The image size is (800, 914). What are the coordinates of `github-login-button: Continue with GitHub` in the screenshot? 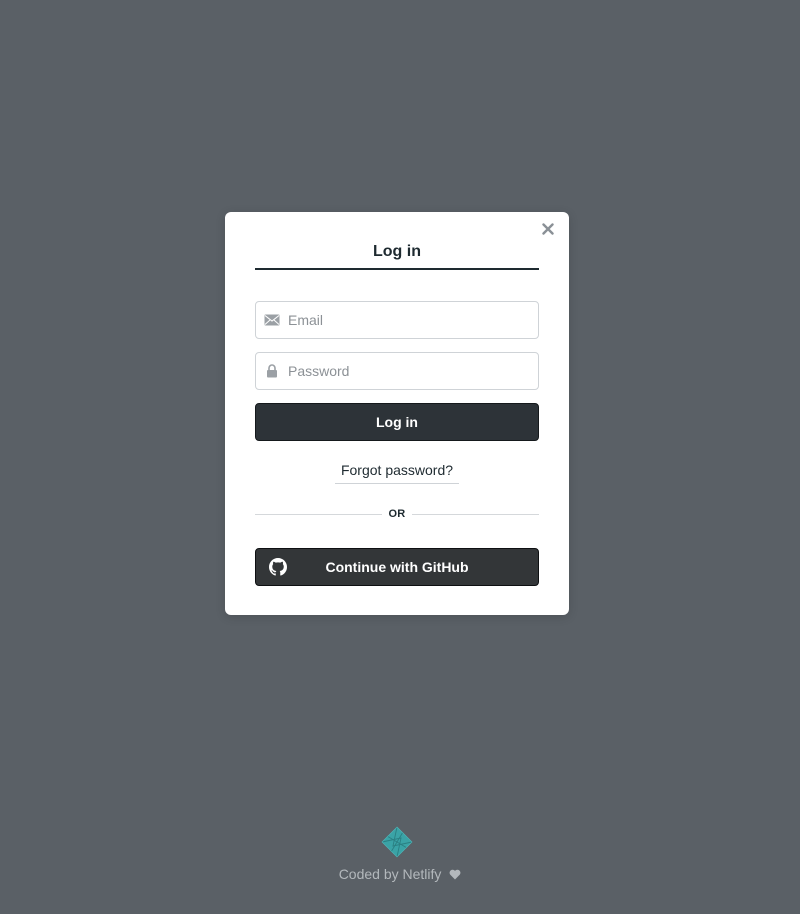 It's located at (397, 567).